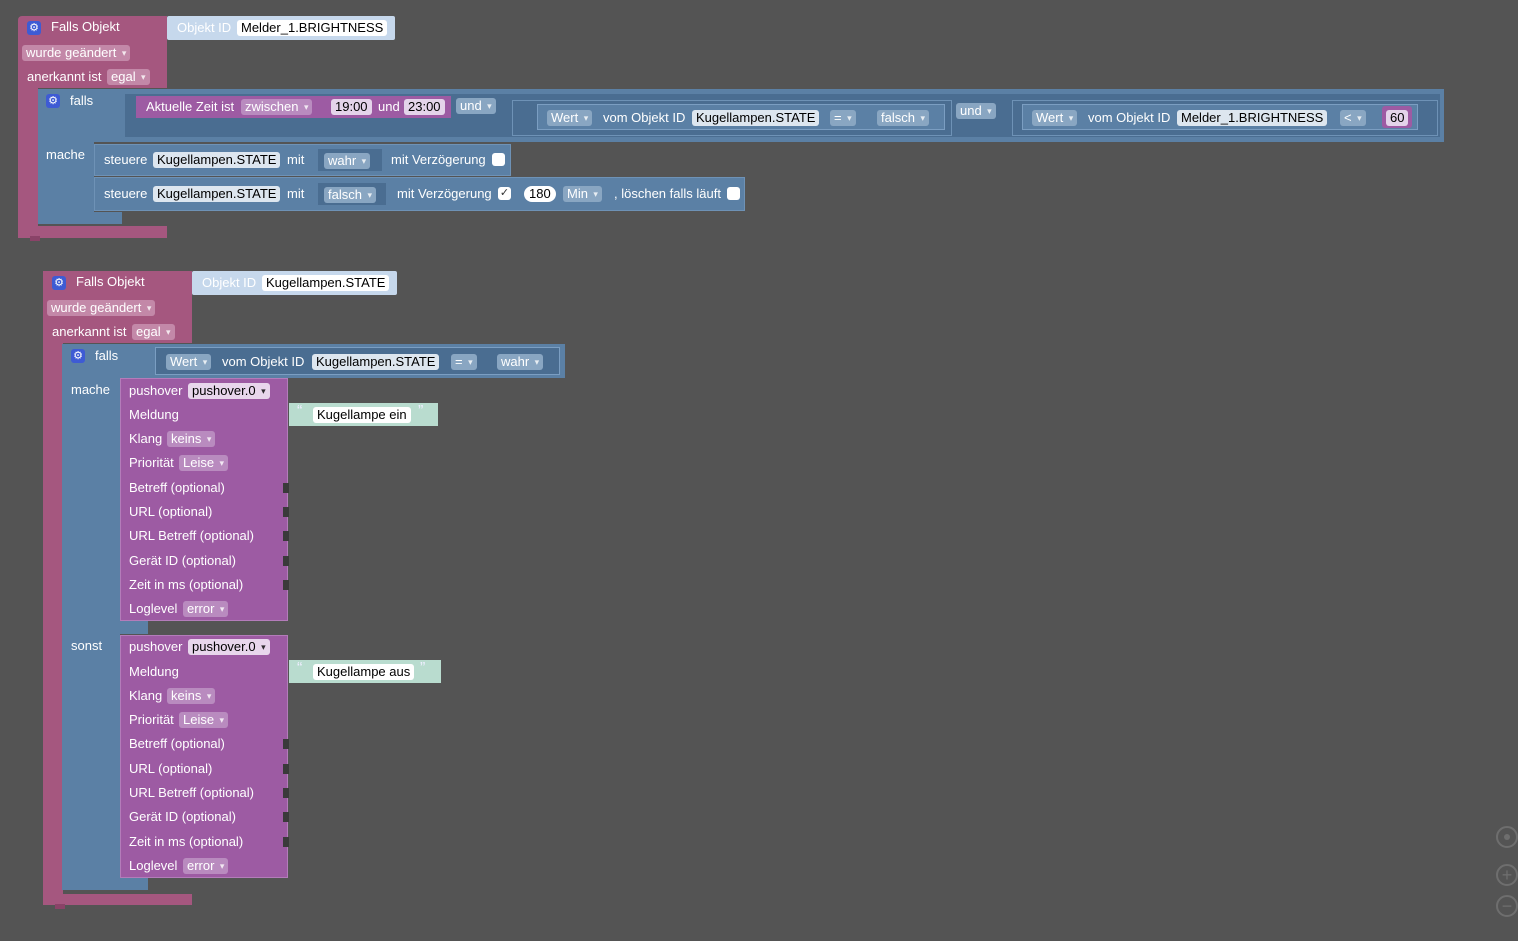  What do you see at coordinates (229, 282) in the screenshot?
I see `objekt-id-label: Objekt ID` at bounding box center [229, 282].